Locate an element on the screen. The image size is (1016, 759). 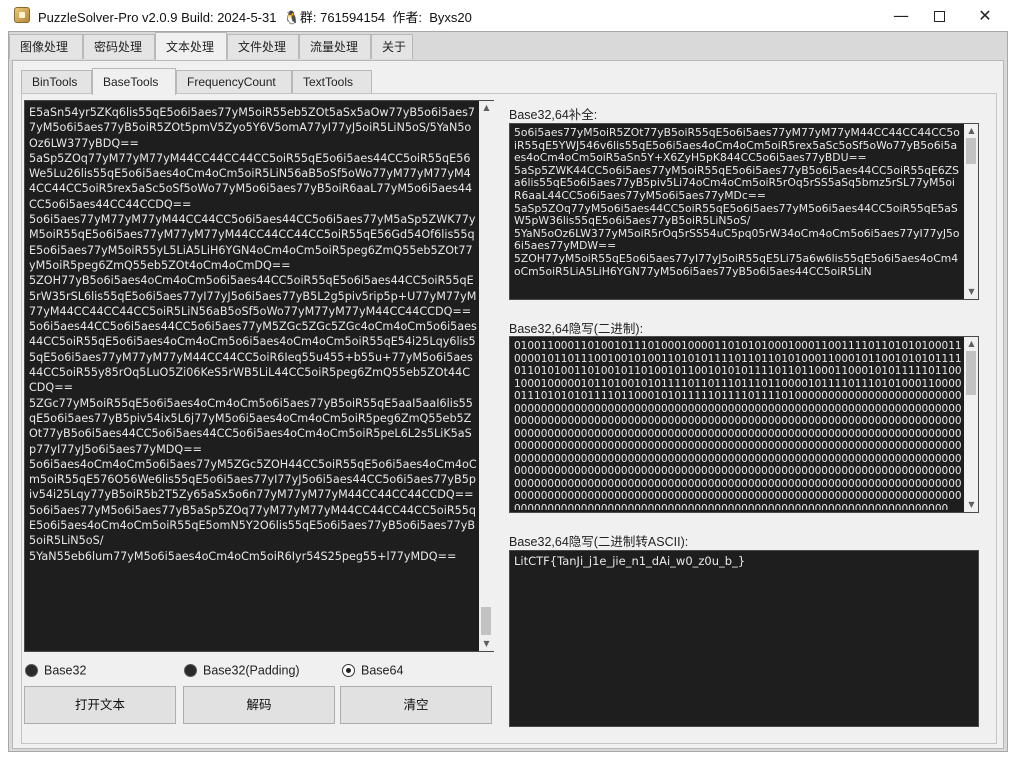
padding-scrollbar: ▲ ▼ is located at coordinates (971, 211).